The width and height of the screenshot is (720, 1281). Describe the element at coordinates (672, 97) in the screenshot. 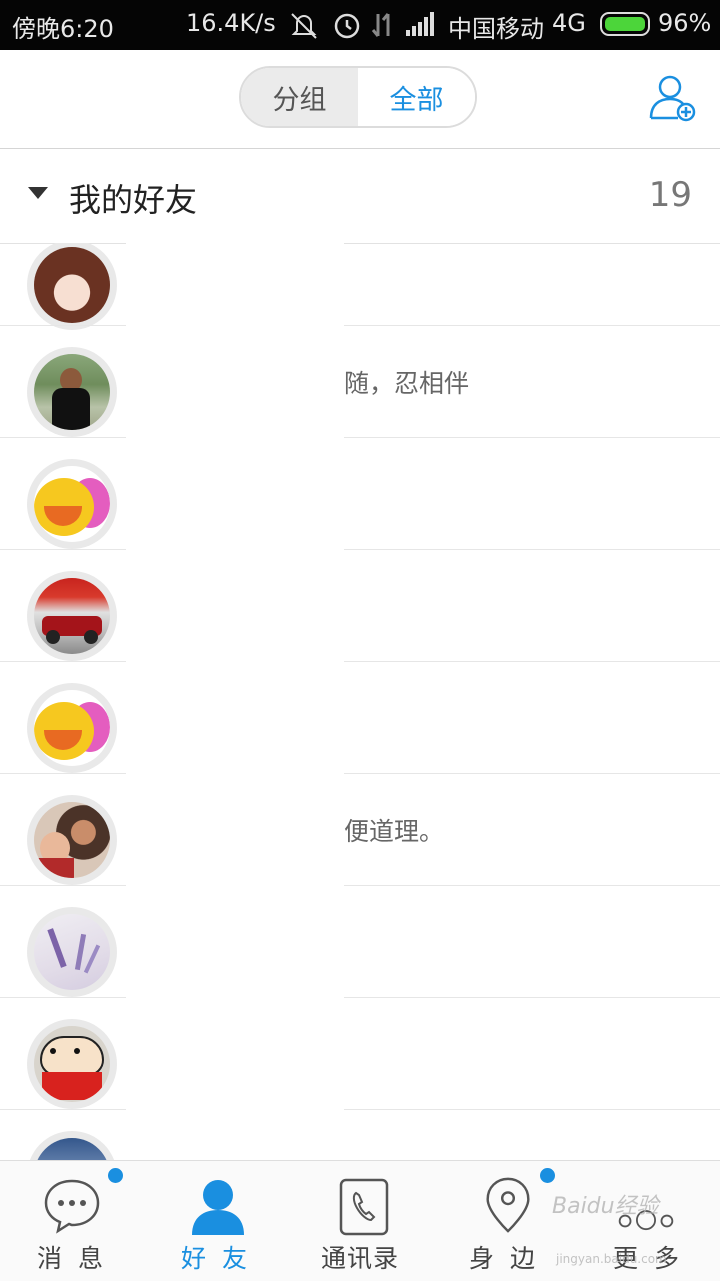

I see `add-friend-icon` at that location.